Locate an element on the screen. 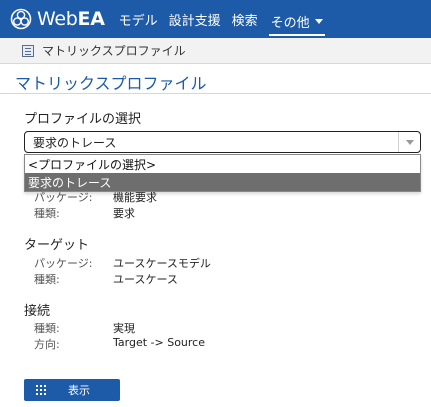  show-button: 表示 is located at coordinates (72, 390).